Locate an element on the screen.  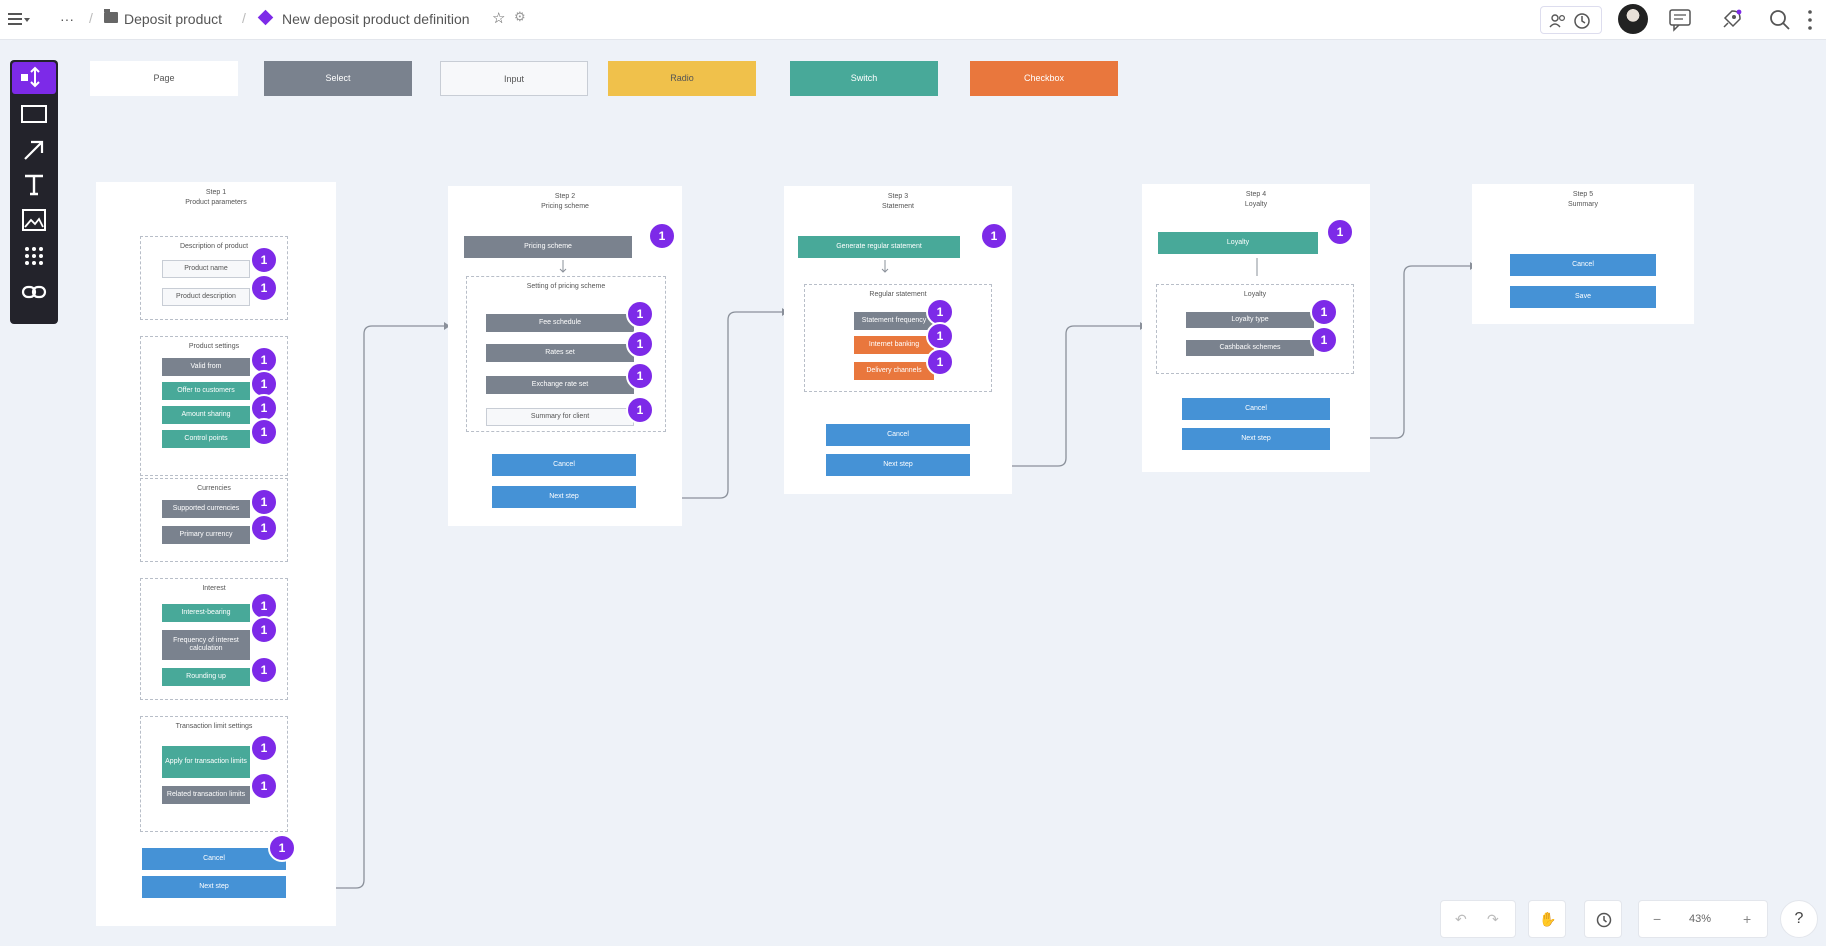
exchange-rate-select: Exchange rate set is located at coordinates (560, 385).